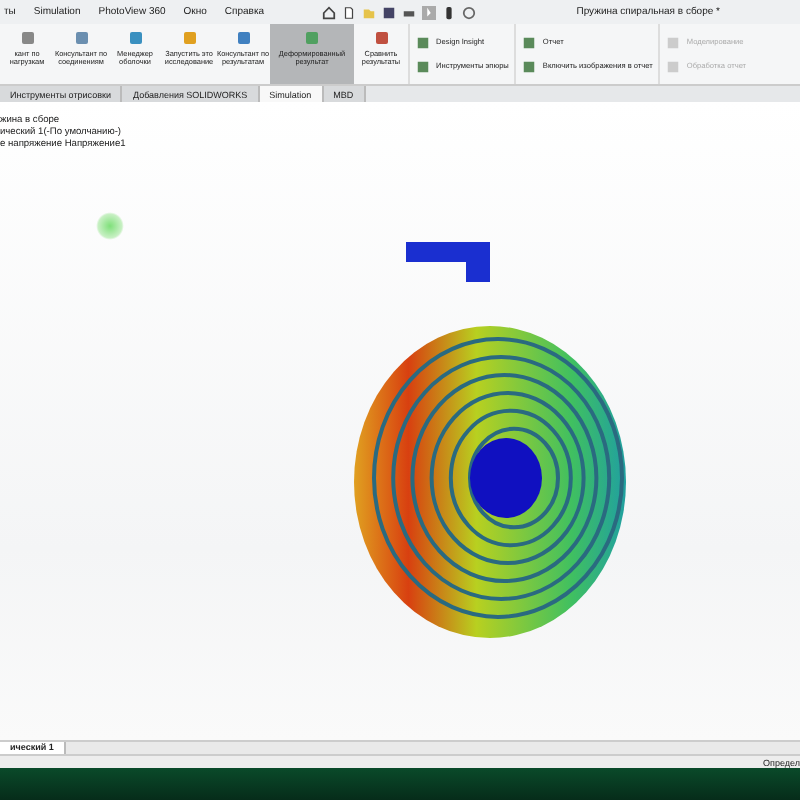 This screenshot has height=800, width=800. Describe the element at coordinates (409, 12) in the screenshot. I see `print-icon` at that location.